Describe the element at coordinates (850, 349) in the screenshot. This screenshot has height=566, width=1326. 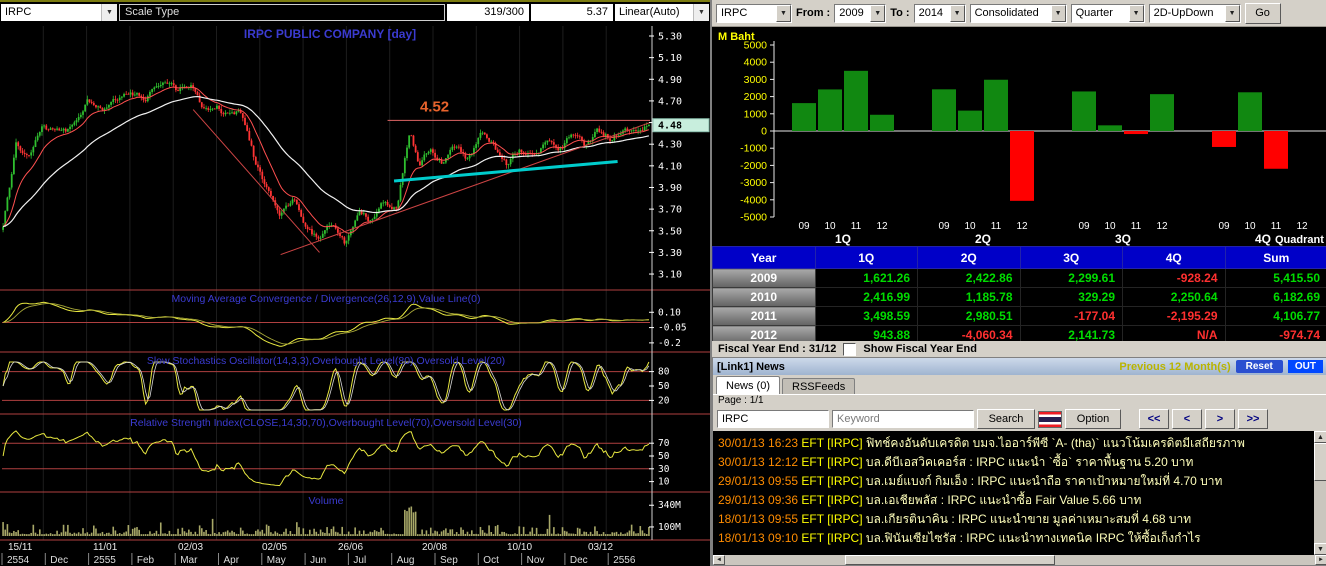
I see `show-fiscal-year-checkbox` at that location.